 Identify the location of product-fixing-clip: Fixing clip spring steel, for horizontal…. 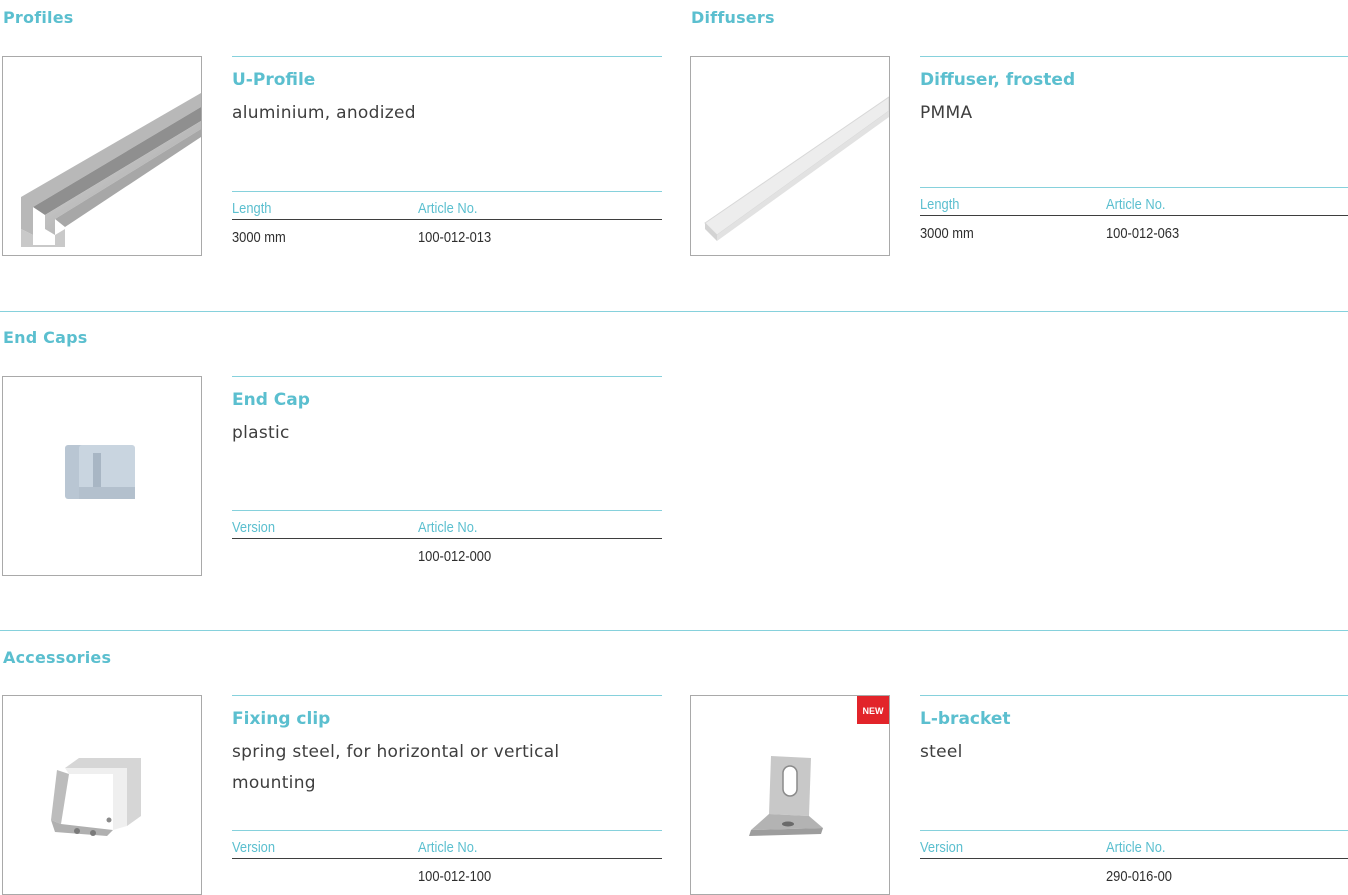
(332, 795).